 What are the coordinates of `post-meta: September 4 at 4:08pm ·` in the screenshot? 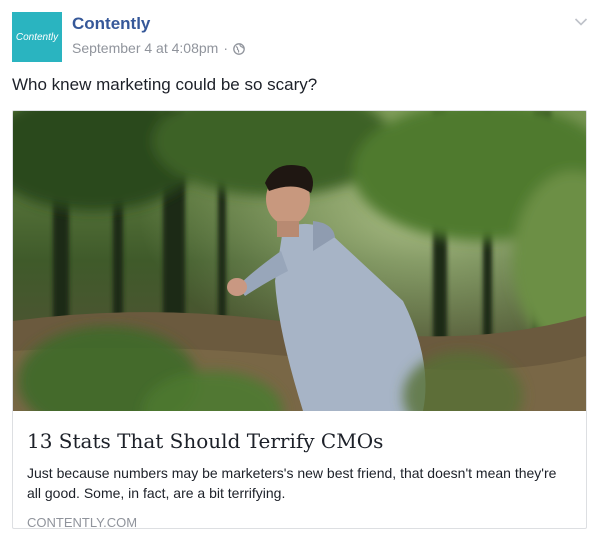 It's located at (158, 48).